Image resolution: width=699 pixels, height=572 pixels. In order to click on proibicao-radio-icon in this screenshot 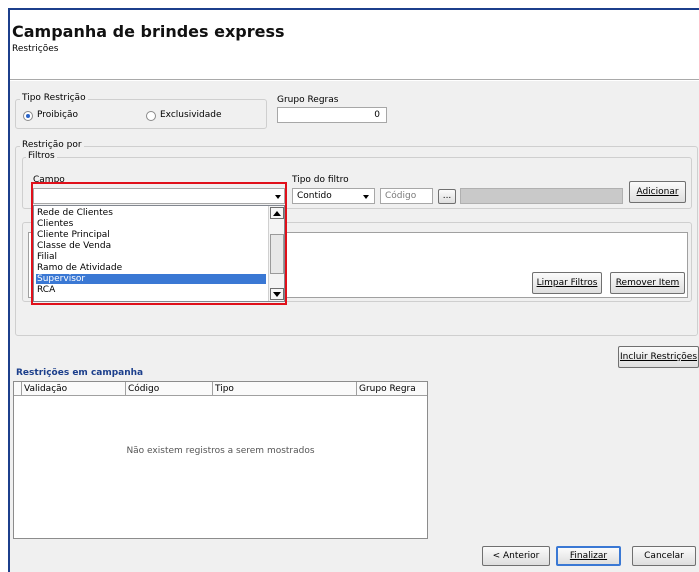, I will do `click(28, 116)`.